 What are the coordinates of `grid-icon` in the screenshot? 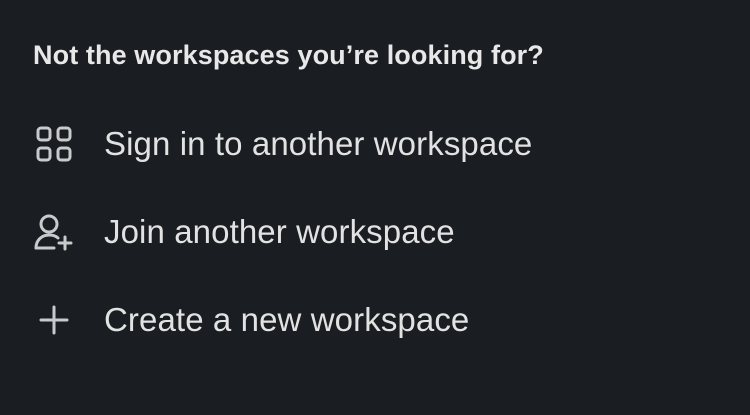 It's located at (54, 144).